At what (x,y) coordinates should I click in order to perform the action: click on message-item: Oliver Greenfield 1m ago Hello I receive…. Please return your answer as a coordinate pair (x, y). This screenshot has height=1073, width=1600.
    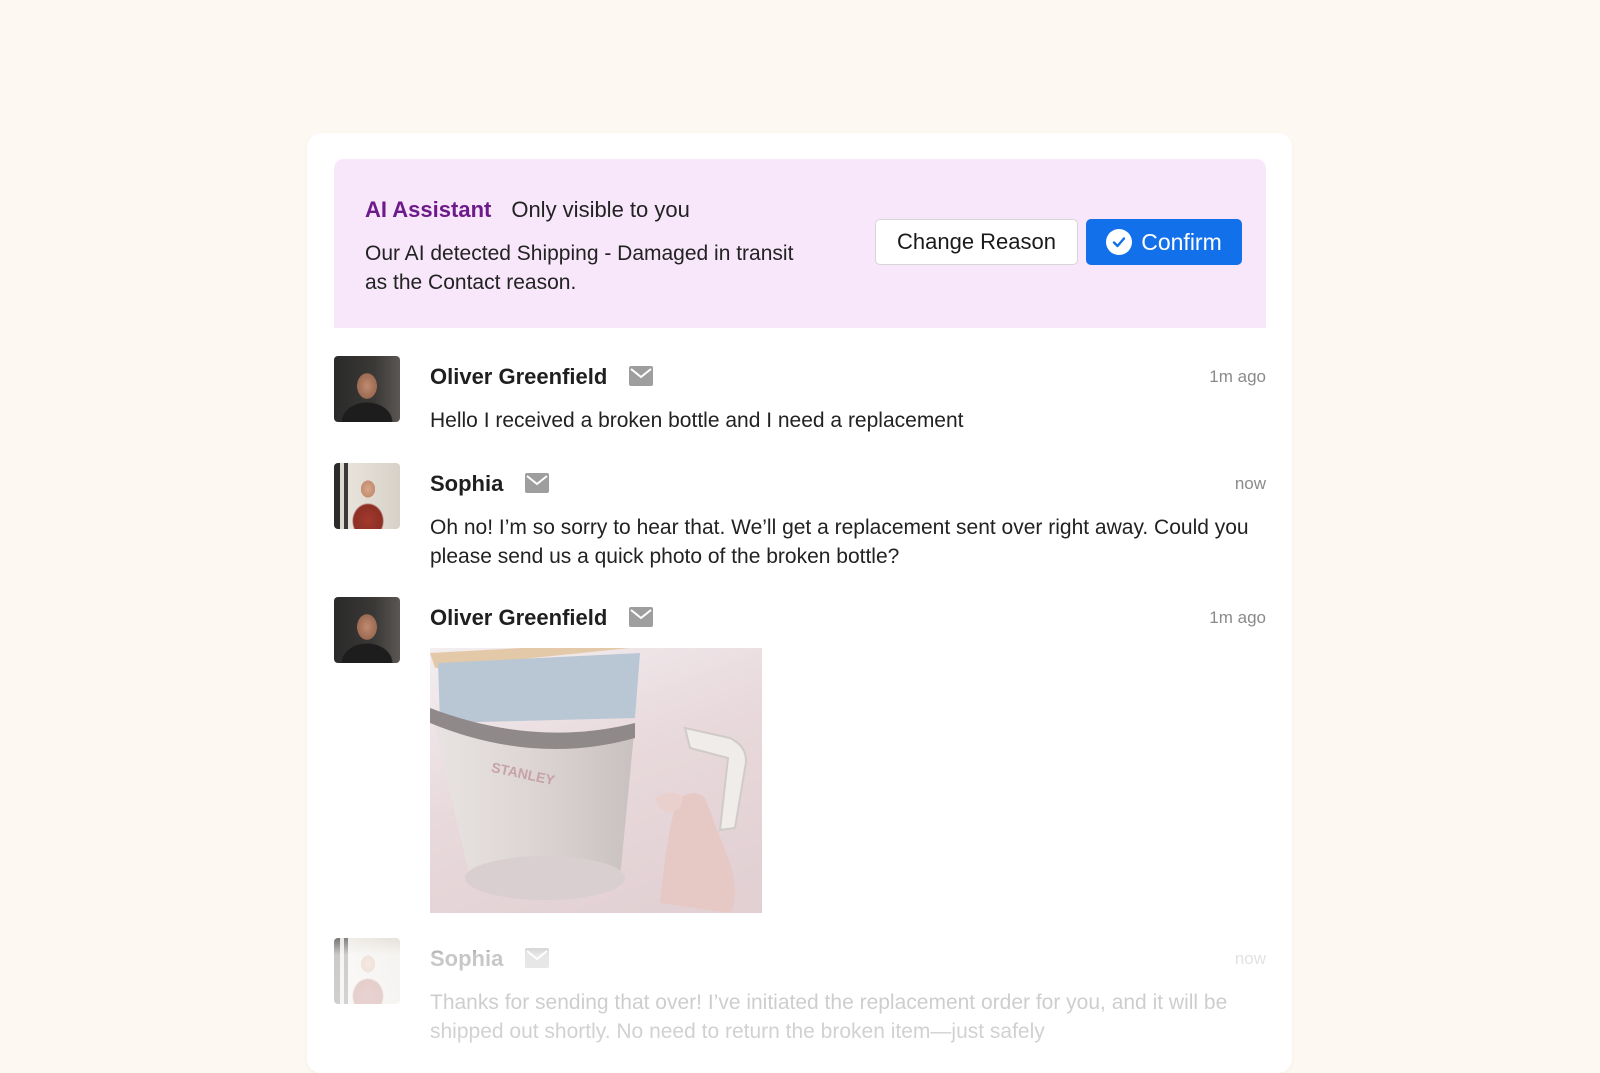
    Looking at the image, I should click on (800, 401).